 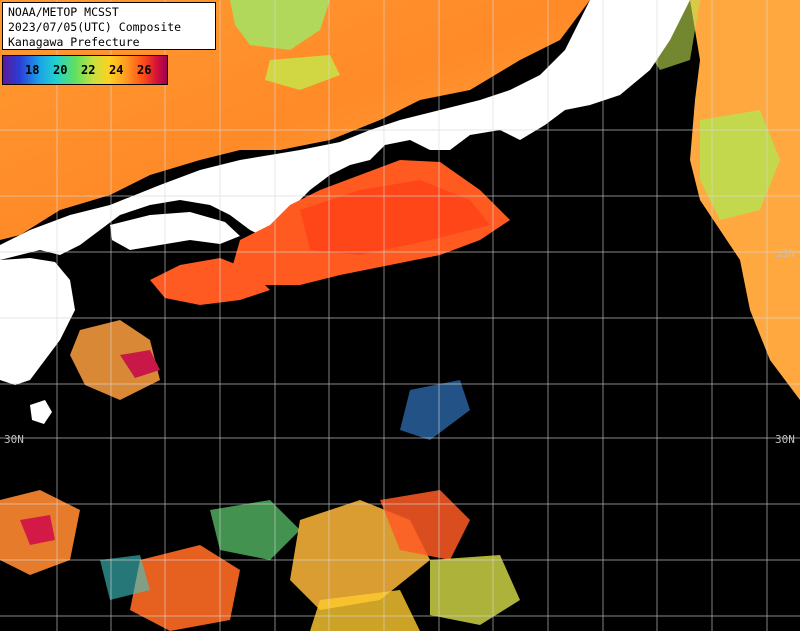 What do you see at coordinates (175, 231) in the screenshot?
I see `land-shikoku` at bounding box center [175, 231].